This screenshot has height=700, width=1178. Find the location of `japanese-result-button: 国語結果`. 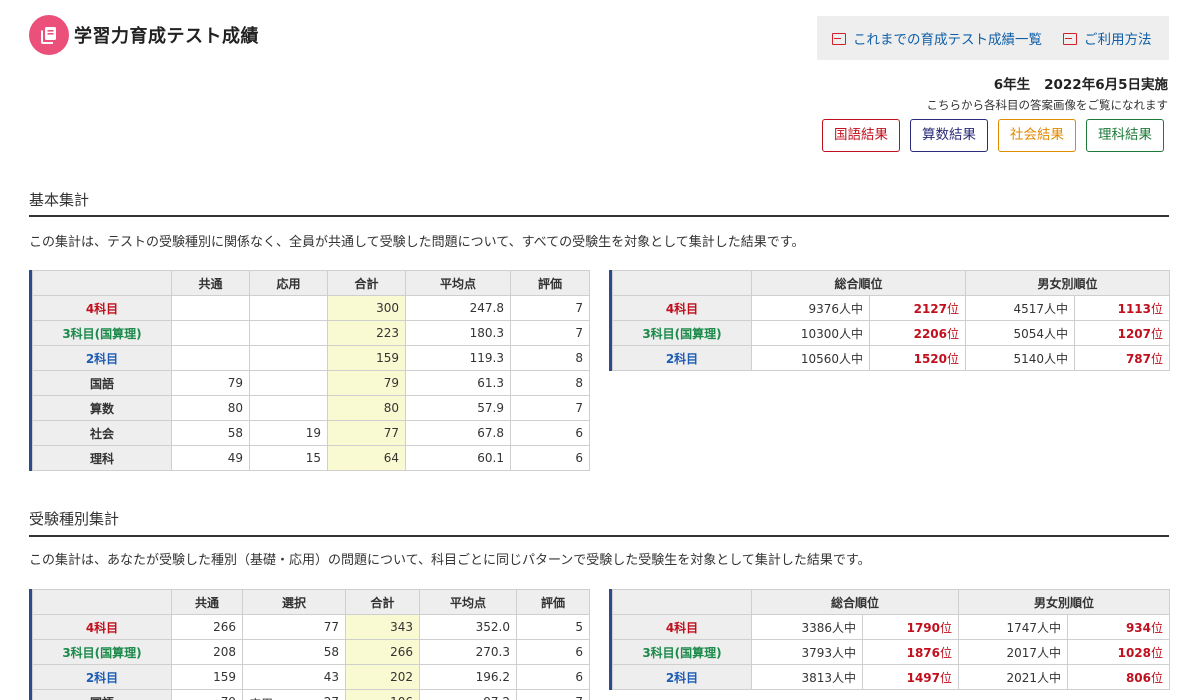

japanese-result-button: 国語結果 is located at coordinates (861, 135).